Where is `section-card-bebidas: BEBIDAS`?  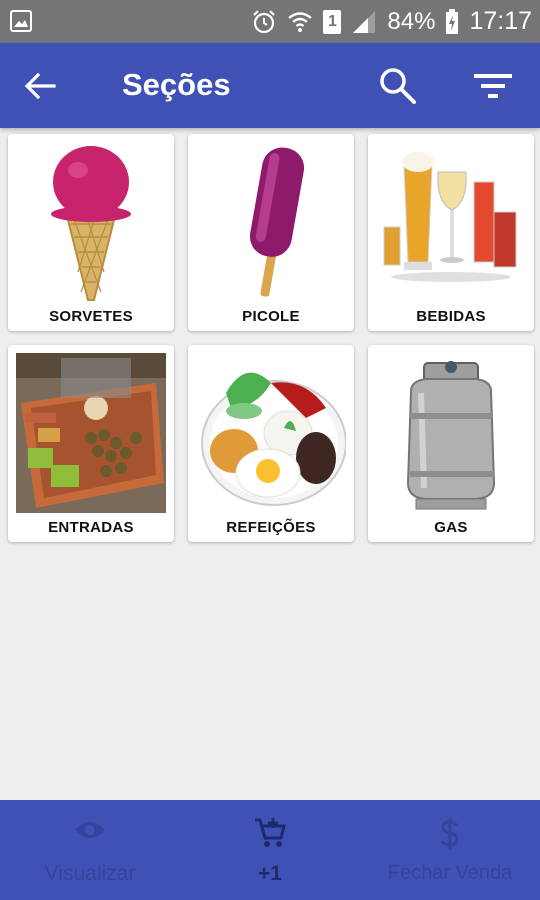
section-card-bebidas: BEBIDAS is located at coordinates (451, 232).